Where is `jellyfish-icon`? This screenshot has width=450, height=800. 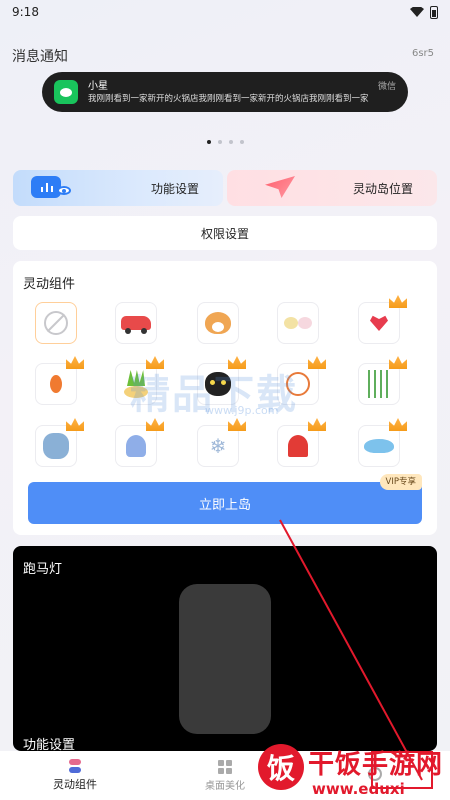 jellyfish-icon is located at coordinates (136, 446).